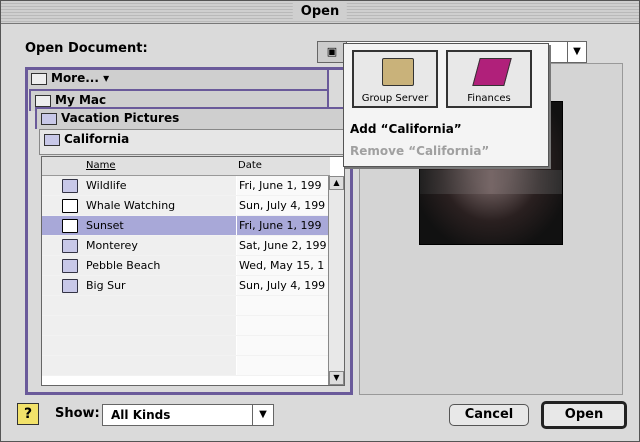 Image resolution: width=640 pixels, height=442 pixels. I want to click on item-name: Pebble Beach, so click(123, 265).